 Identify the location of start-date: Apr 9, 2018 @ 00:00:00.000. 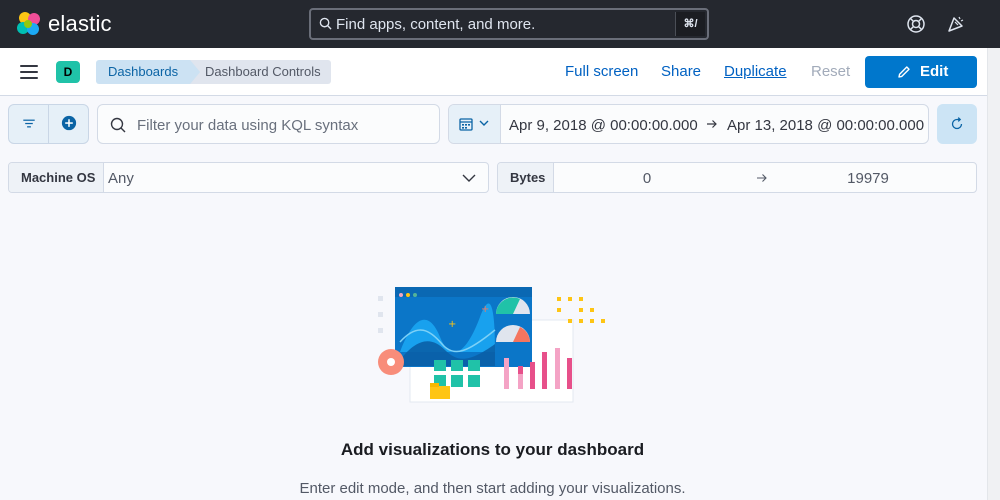
(603, 125).